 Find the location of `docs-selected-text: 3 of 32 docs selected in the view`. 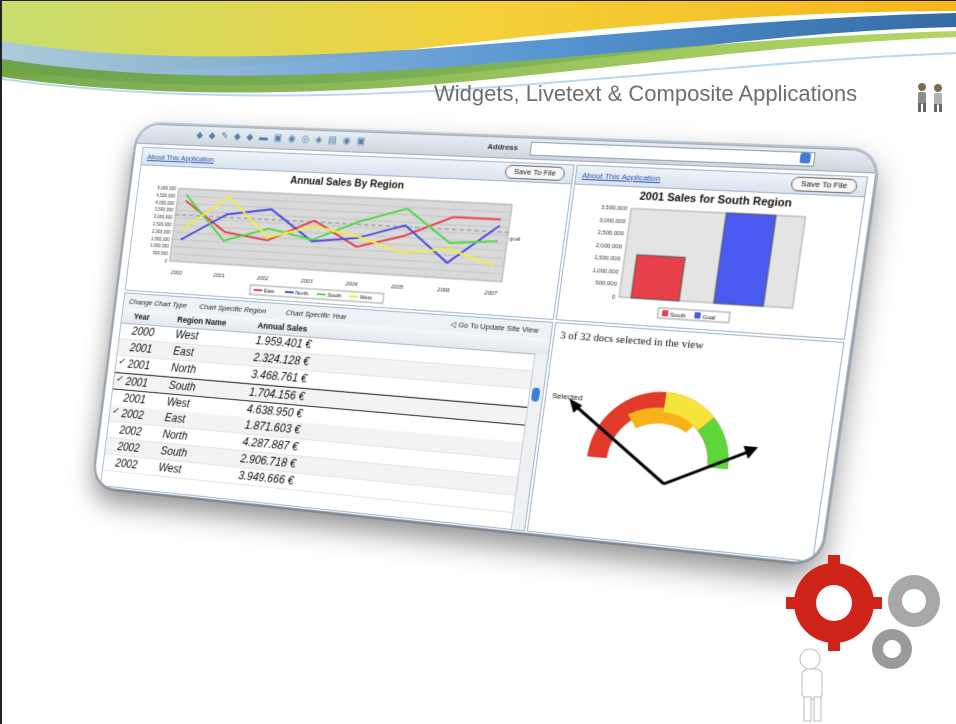

docs-selected-text: 3 of 32 docs selected in the view is located at coordinates (632, 340).